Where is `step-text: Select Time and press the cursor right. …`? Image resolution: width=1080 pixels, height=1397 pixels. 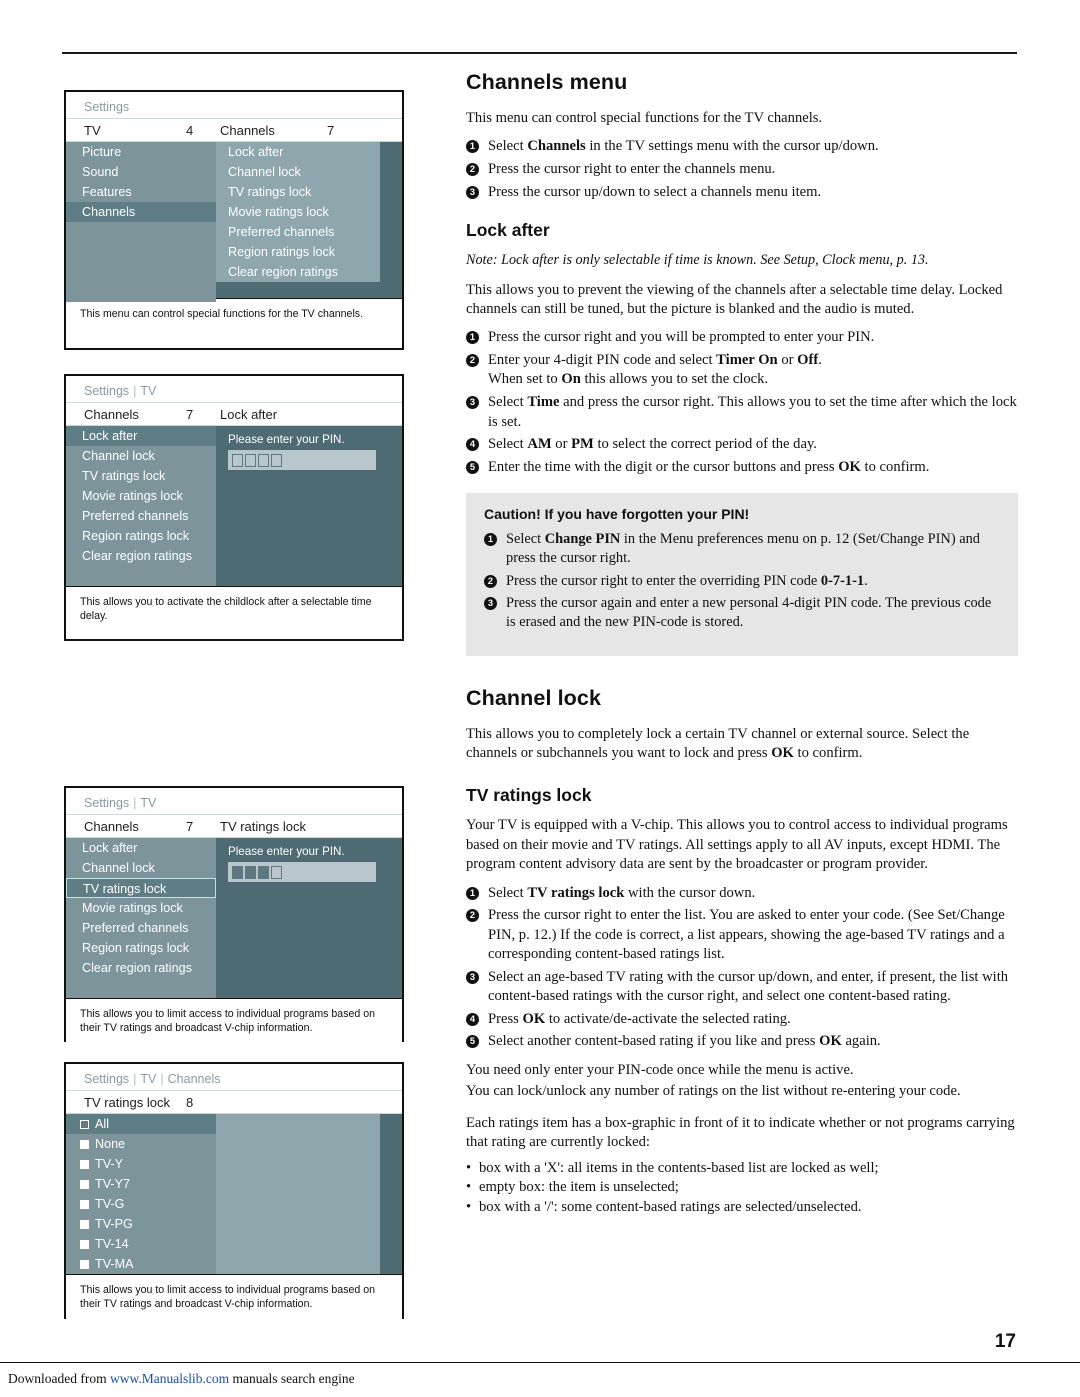 step-text: Select Time and press the cursor right. … is located at coordinates (752, 411).